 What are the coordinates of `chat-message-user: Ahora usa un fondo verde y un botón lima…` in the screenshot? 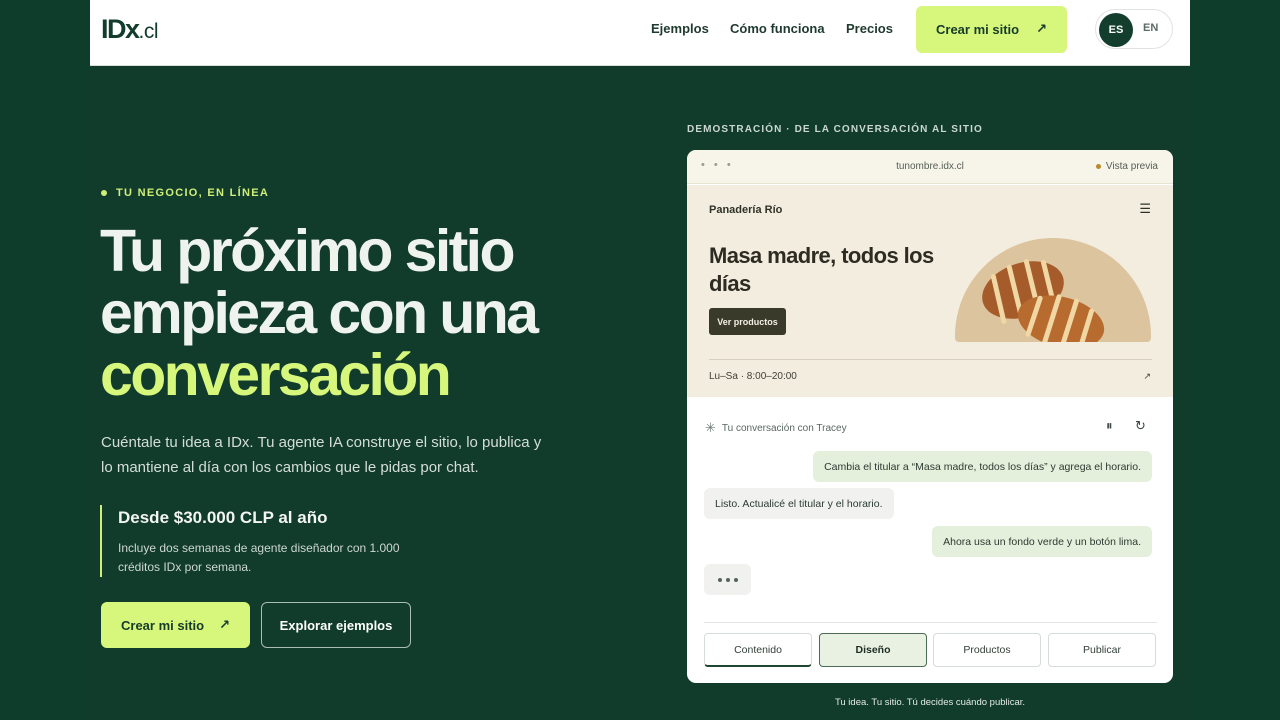 It's located at (1042, 541).